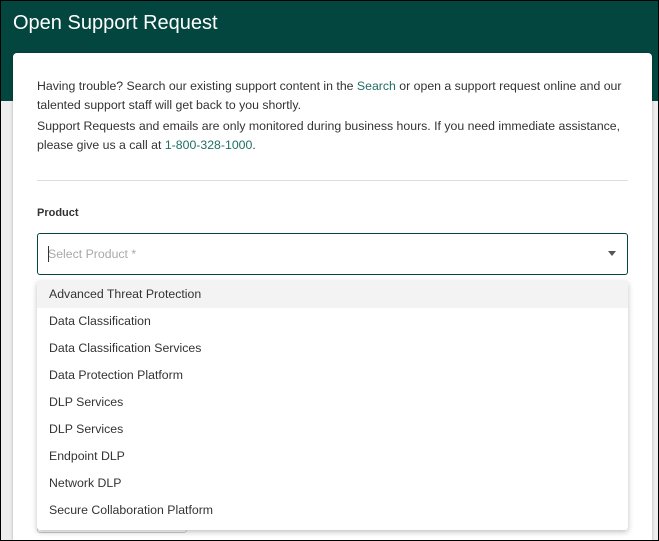  Describe the element at coordinates (209, 145) in the screenshot. I see `phone-link: 1-800-328-1000` at that location.